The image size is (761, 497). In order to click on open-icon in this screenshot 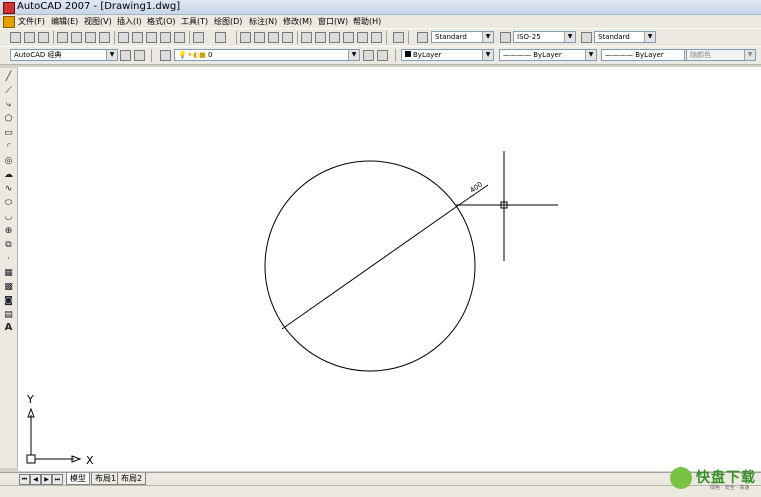, I will do `click(29, 37)`.